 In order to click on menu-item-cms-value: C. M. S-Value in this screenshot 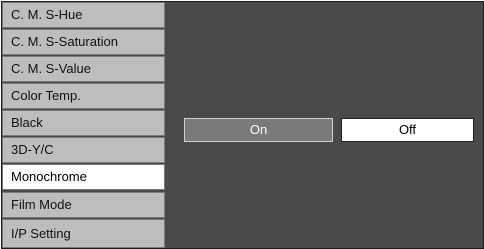, I will do `click(83, 69)`.